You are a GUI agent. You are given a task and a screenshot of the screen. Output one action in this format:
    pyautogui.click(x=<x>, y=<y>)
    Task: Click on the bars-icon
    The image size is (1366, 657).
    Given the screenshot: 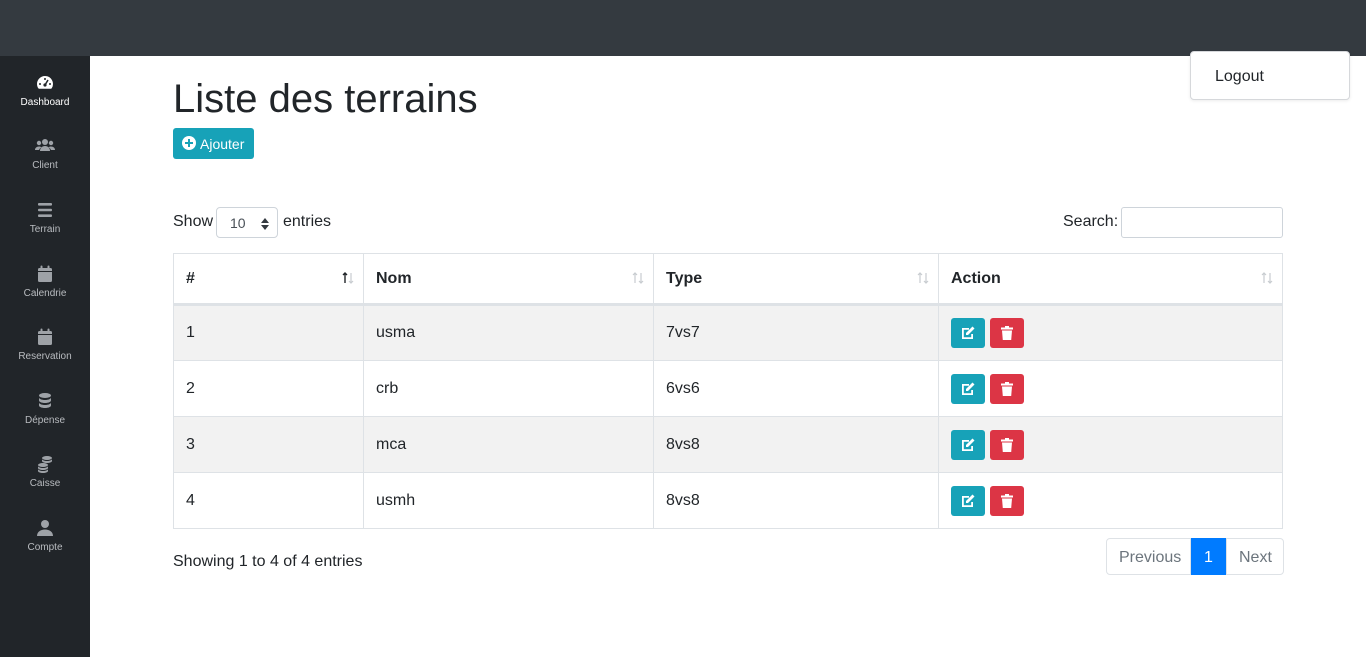 What is the action you would take?
    pyautogui.click(x=45, y=210)
    